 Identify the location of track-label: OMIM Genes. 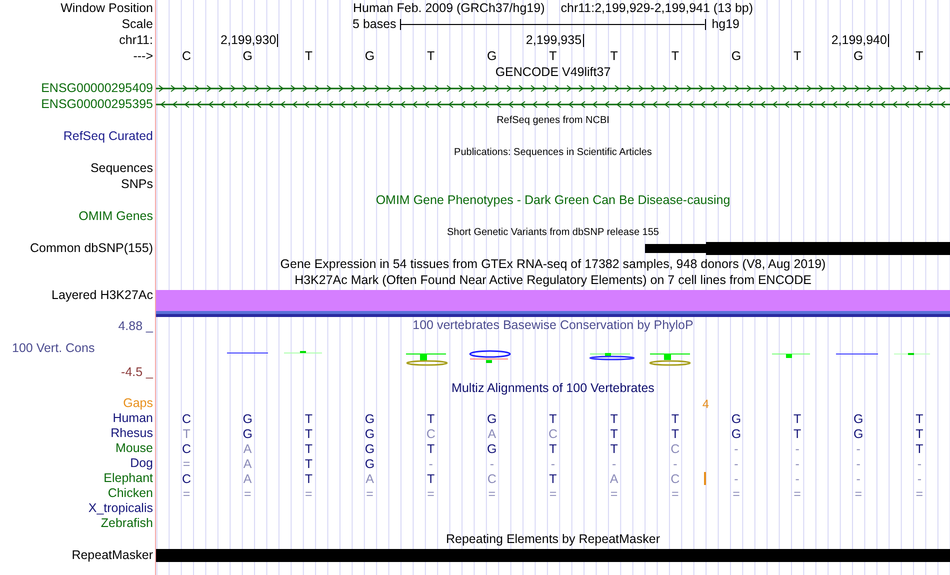
(115, 216).